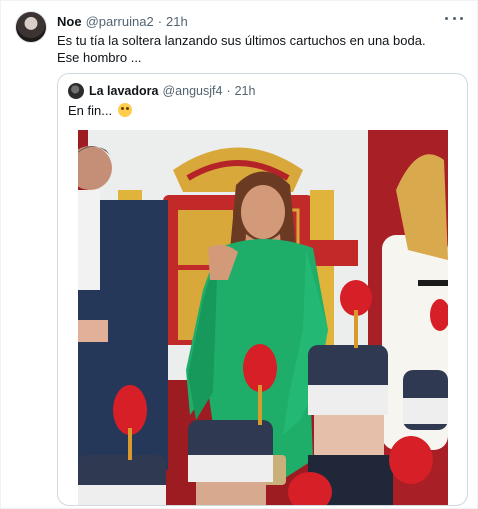 The image size is (478, 509). I want to click on quoted-tweet-header: La lavadora @angusjf4 · 21h, so click(161, 91).